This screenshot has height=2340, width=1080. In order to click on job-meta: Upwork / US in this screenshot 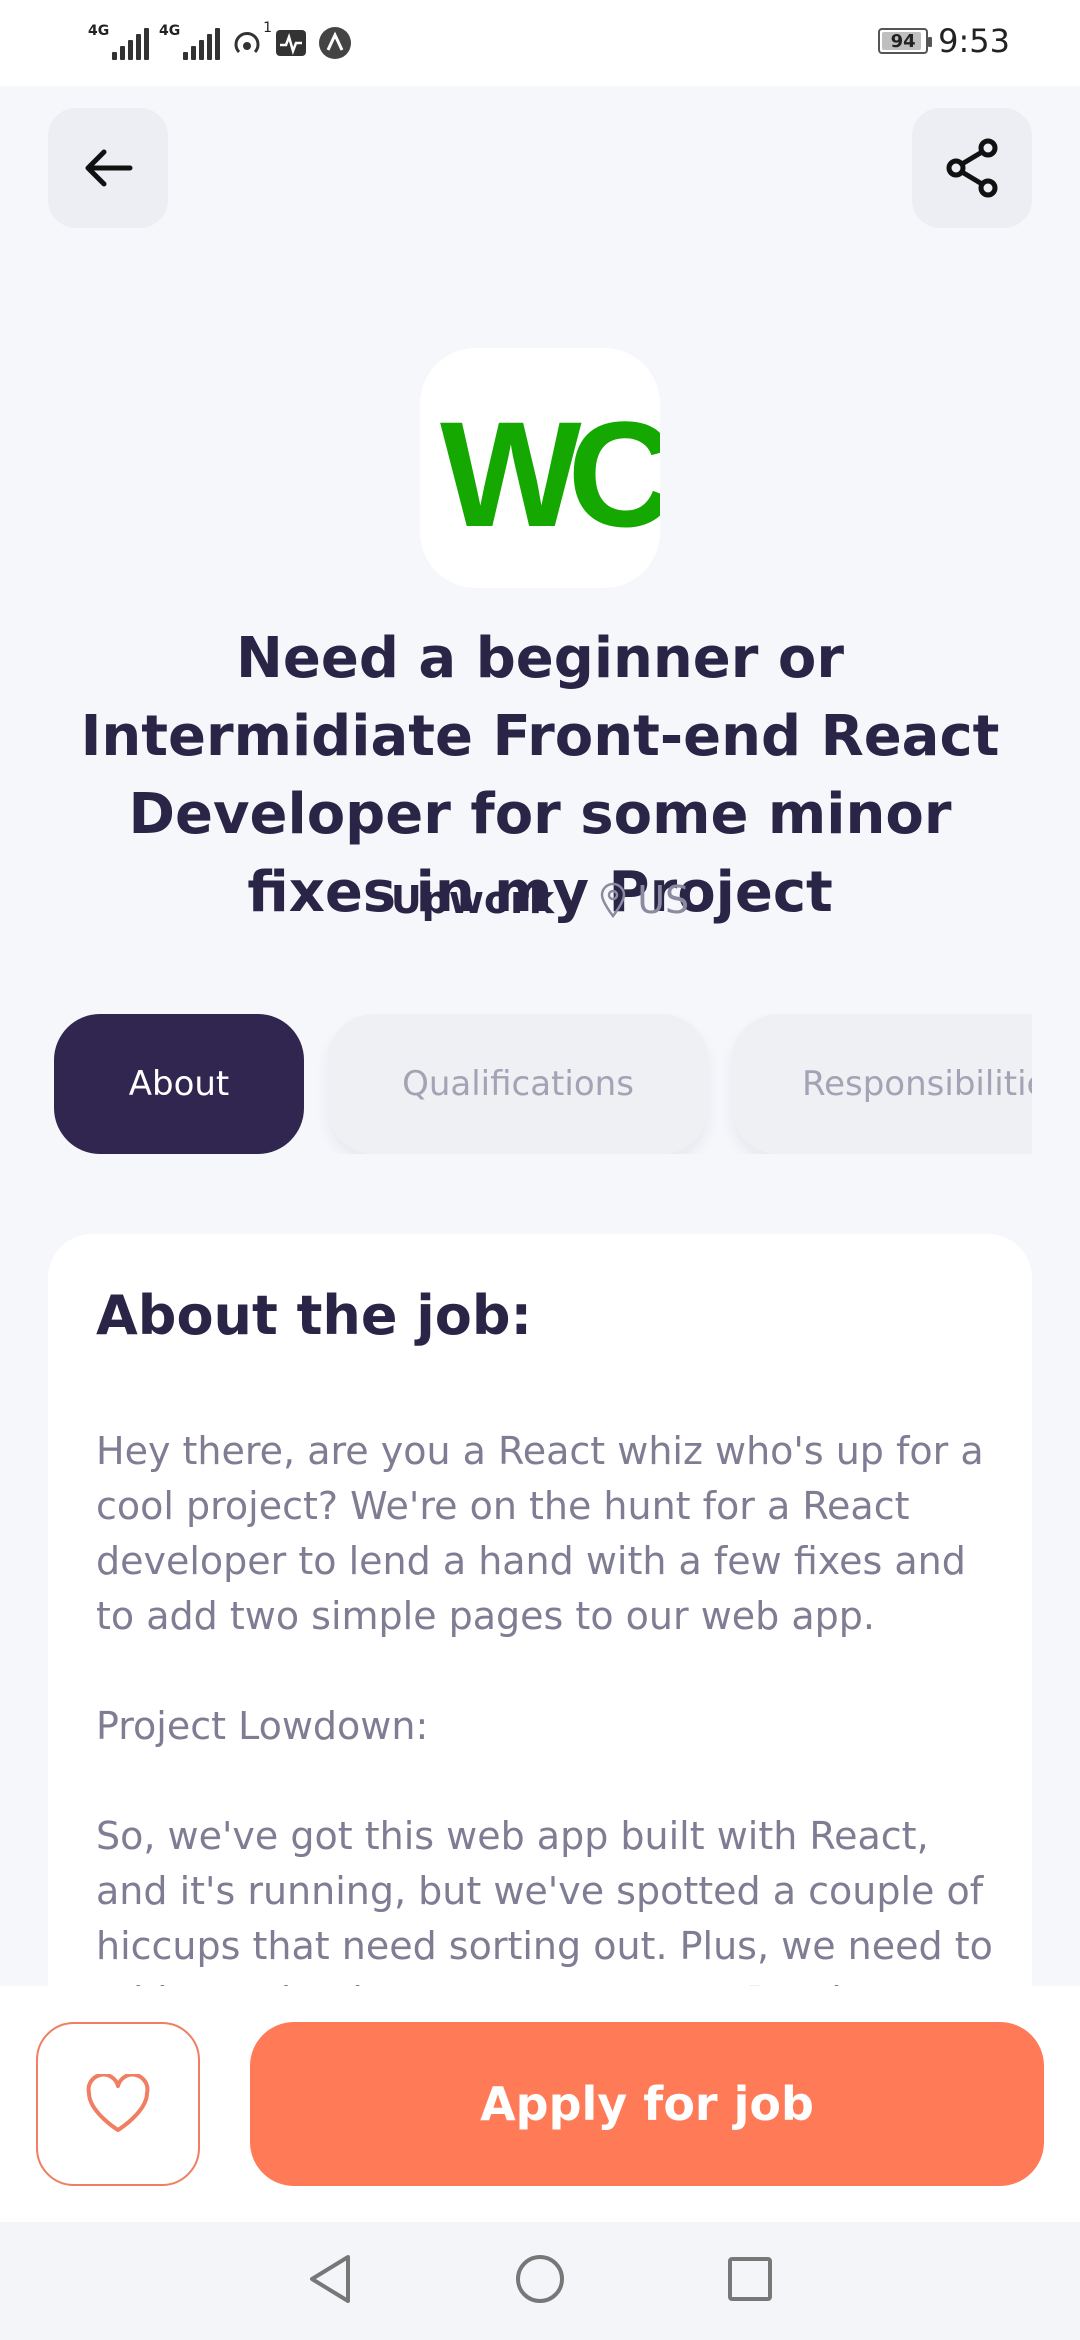, I will do `click(540, 900)`.